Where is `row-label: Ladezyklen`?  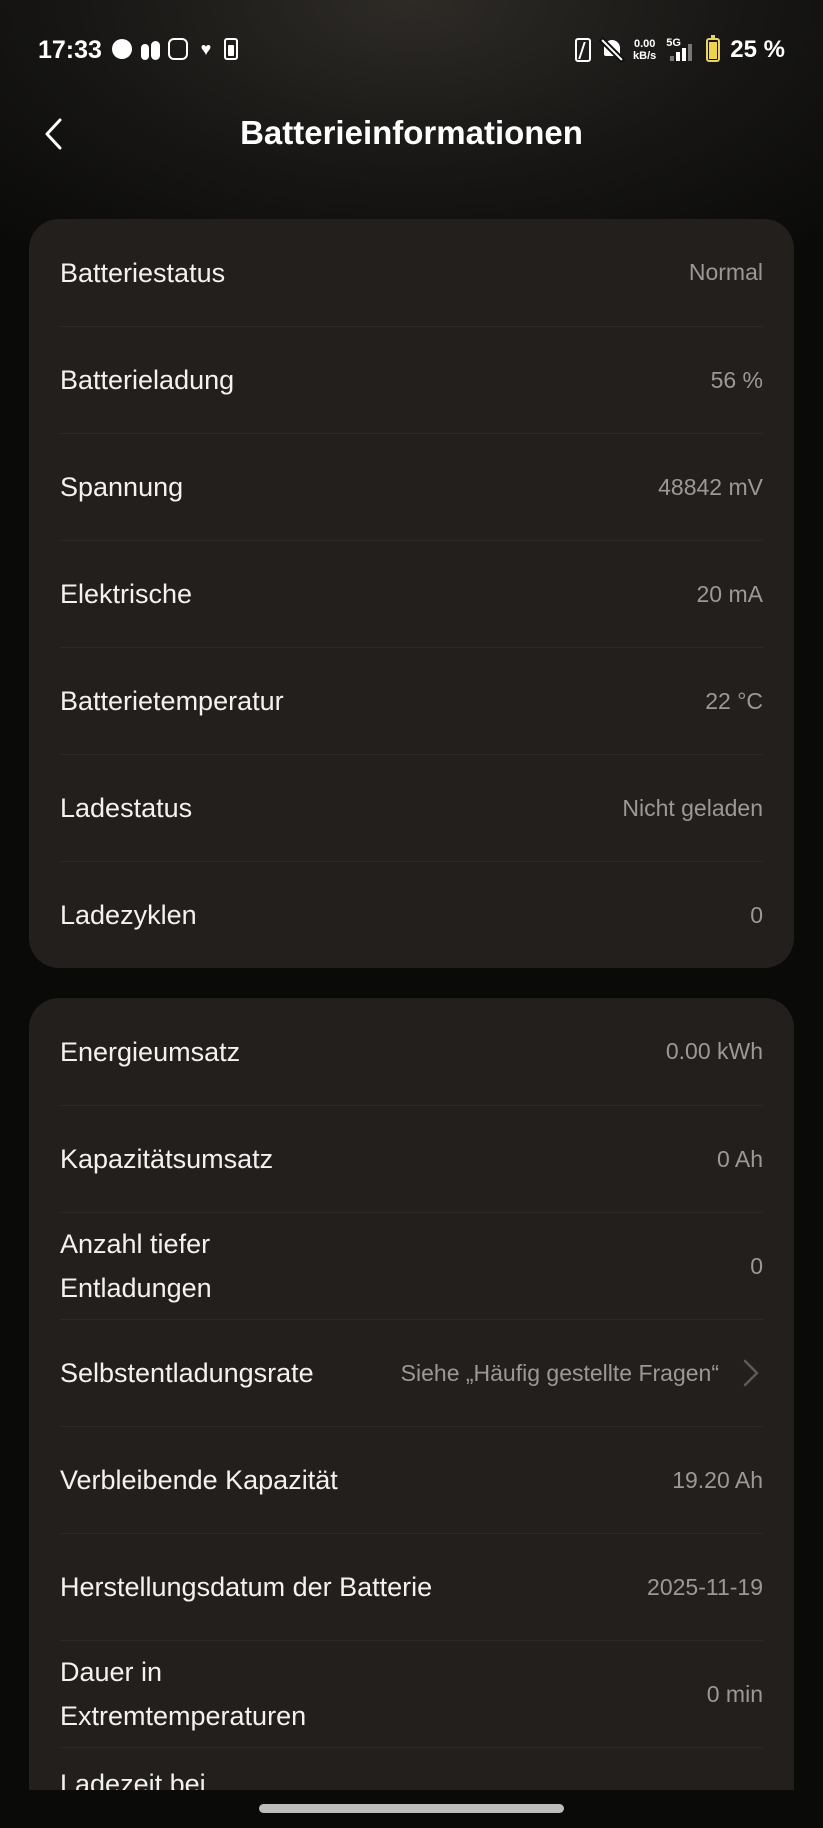 row-label: Ladezyklen is located at coordinates (128, 915).